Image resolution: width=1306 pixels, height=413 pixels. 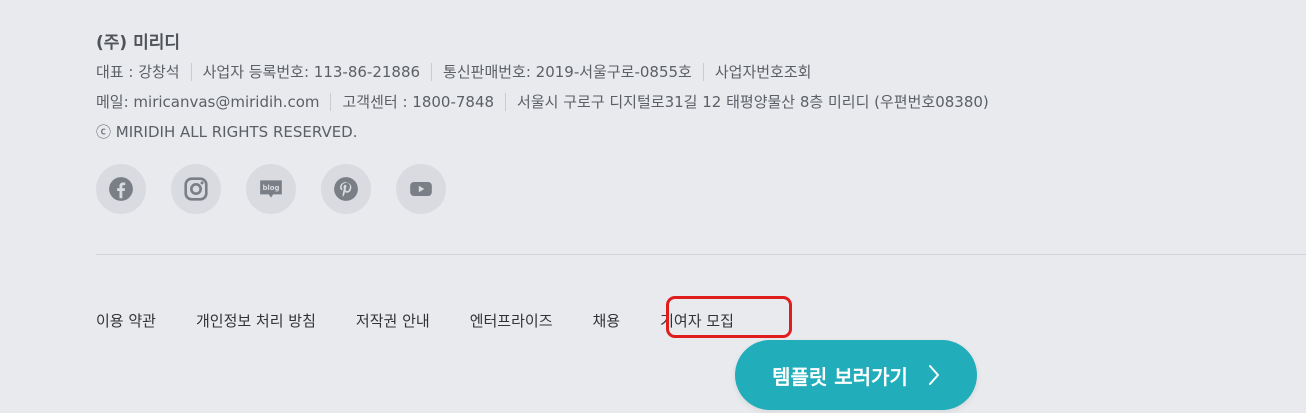 What do you see at coordinates (208, 102) in the screenshot?
I see `email-text: 메일: miricanvas@miridih.com` at bounding box center [208, 102].